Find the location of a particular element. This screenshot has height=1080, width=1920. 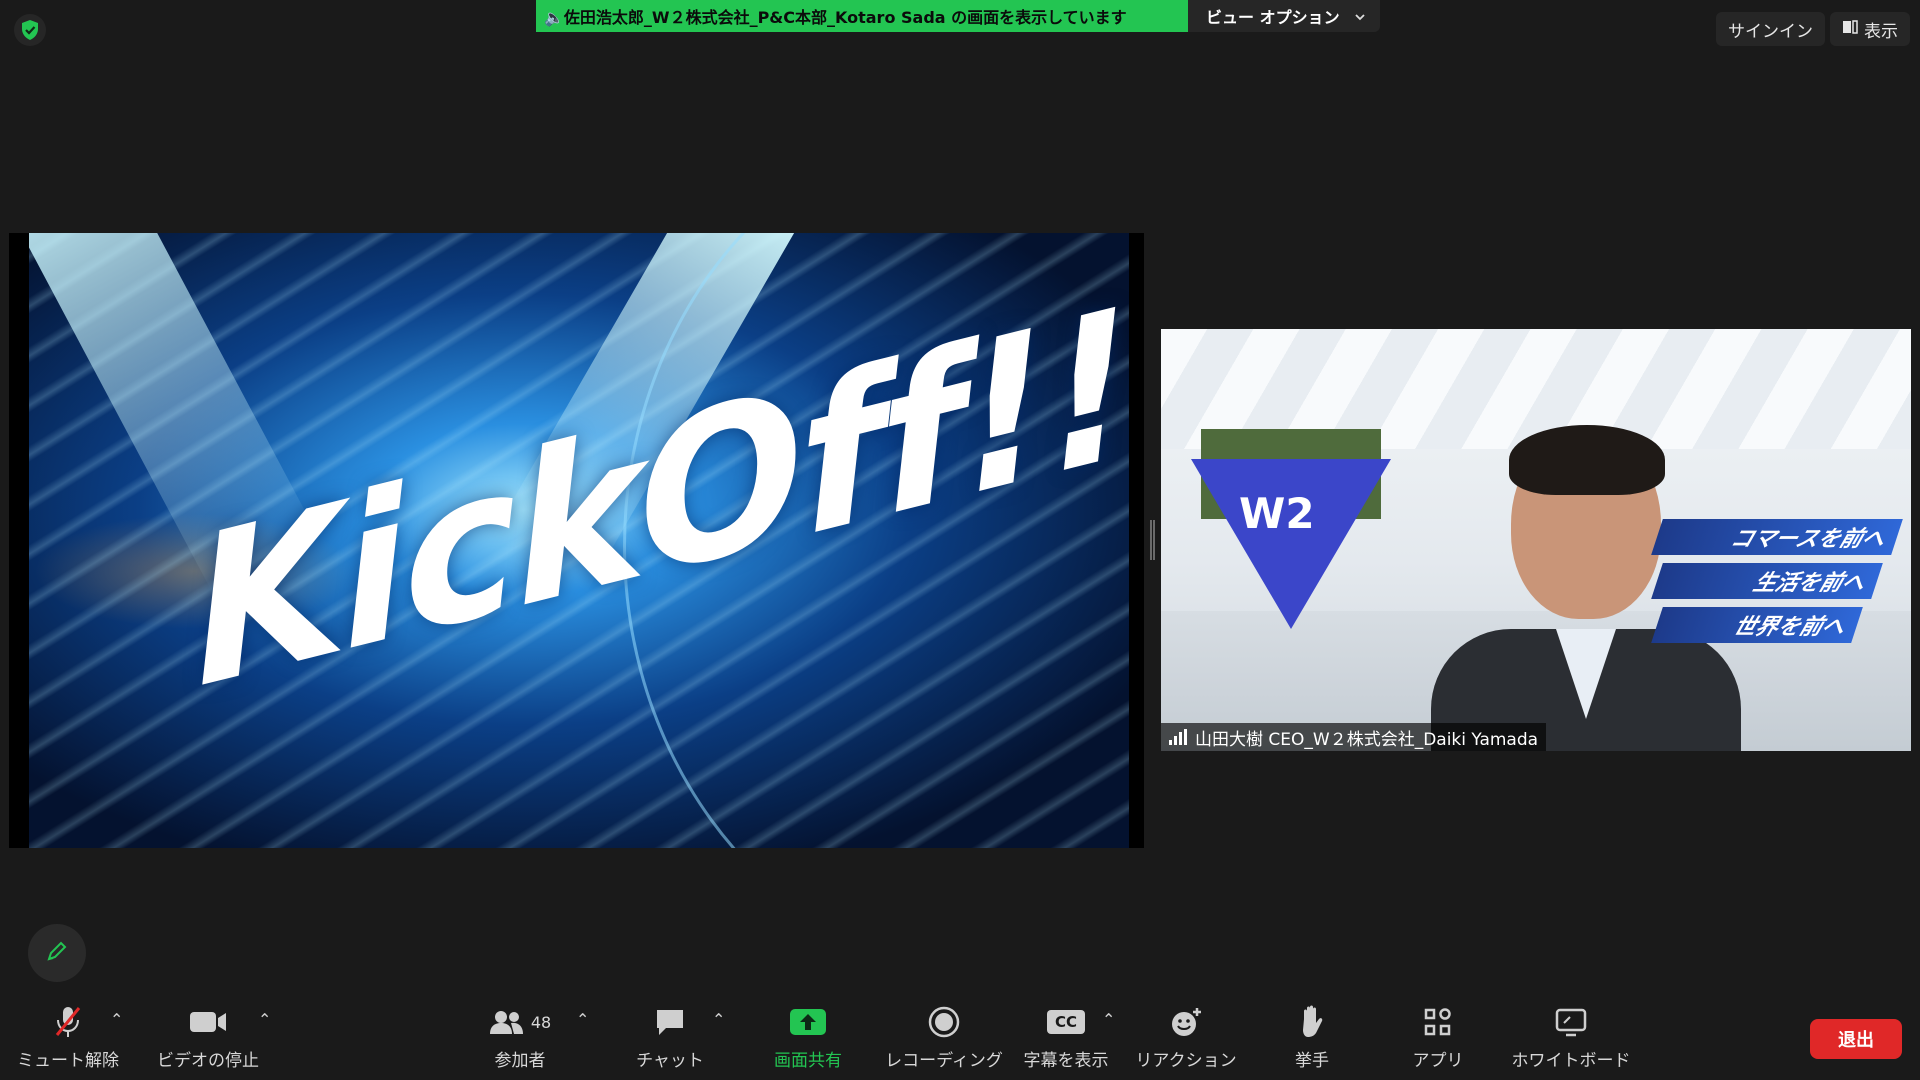

apps-label: アプリ is located at coordinates (1438, 1061).